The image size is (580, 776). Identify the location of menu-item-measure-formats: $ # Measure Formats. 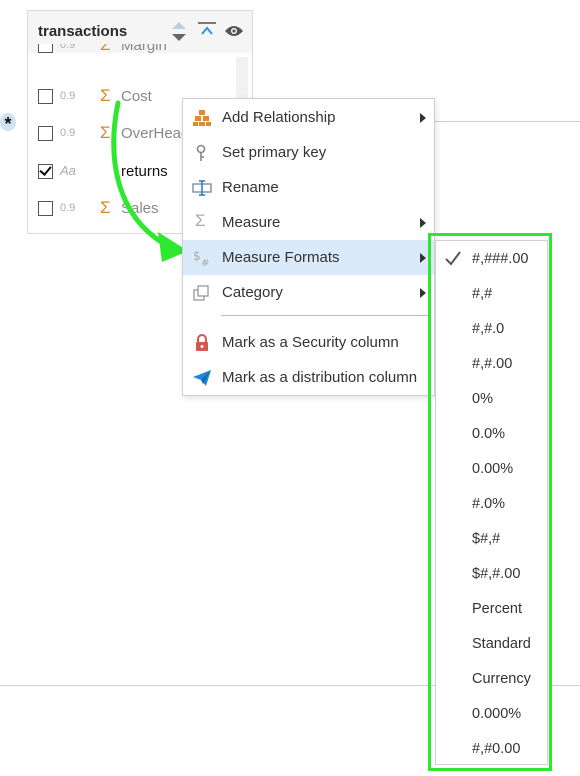
(308, 257).